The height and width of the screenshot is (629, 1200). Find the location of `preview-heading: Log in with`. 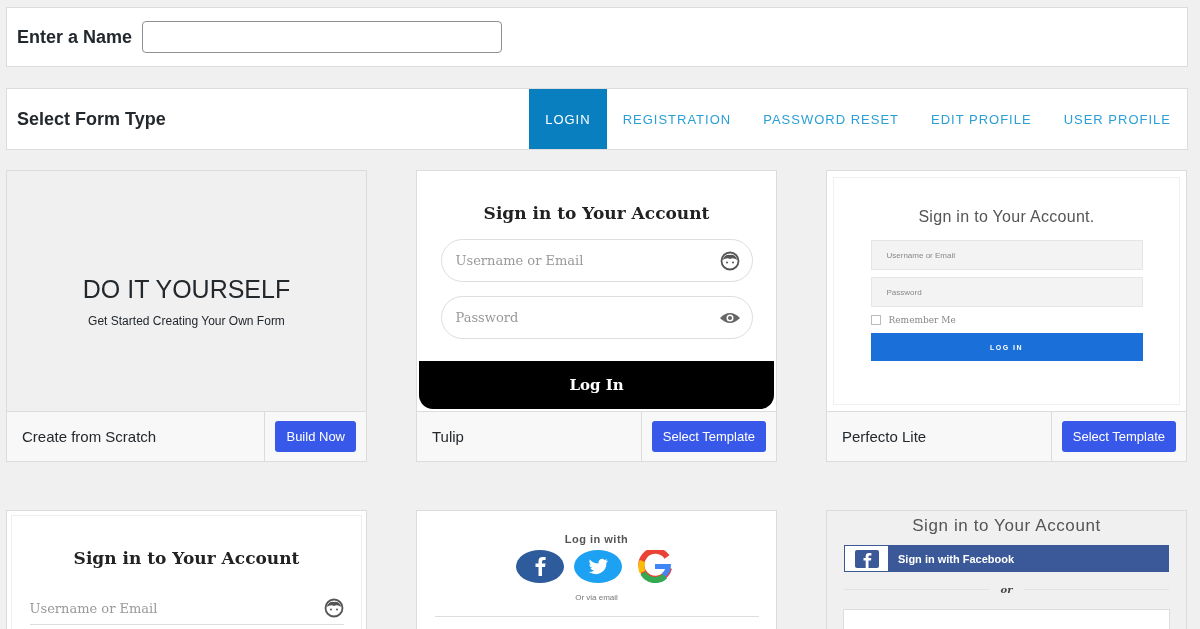

preview-heading: Log in with is located at coordinates (596, 539).